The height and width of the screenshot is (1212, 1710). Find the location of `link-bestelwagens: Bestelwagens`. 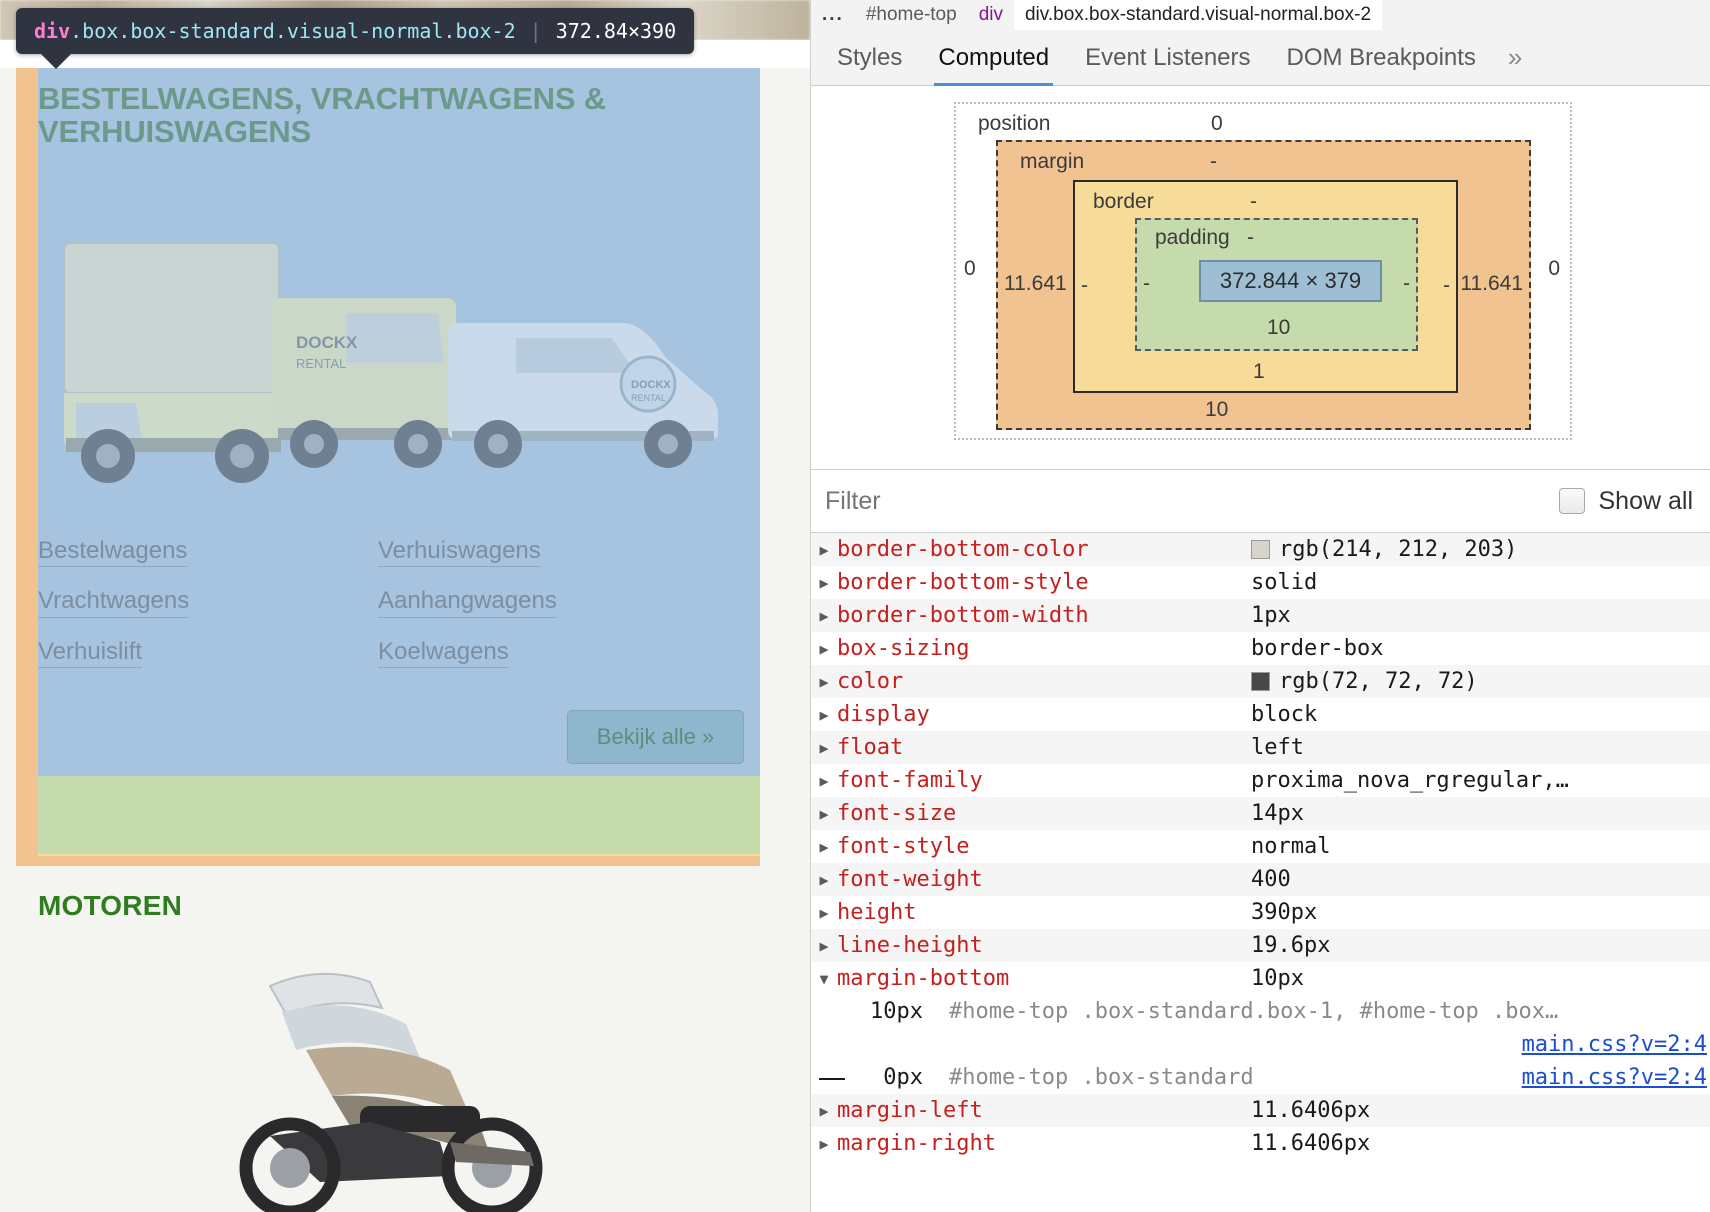

link-bestelwagens: Bestelwagens is located at coordinates (113, 552).